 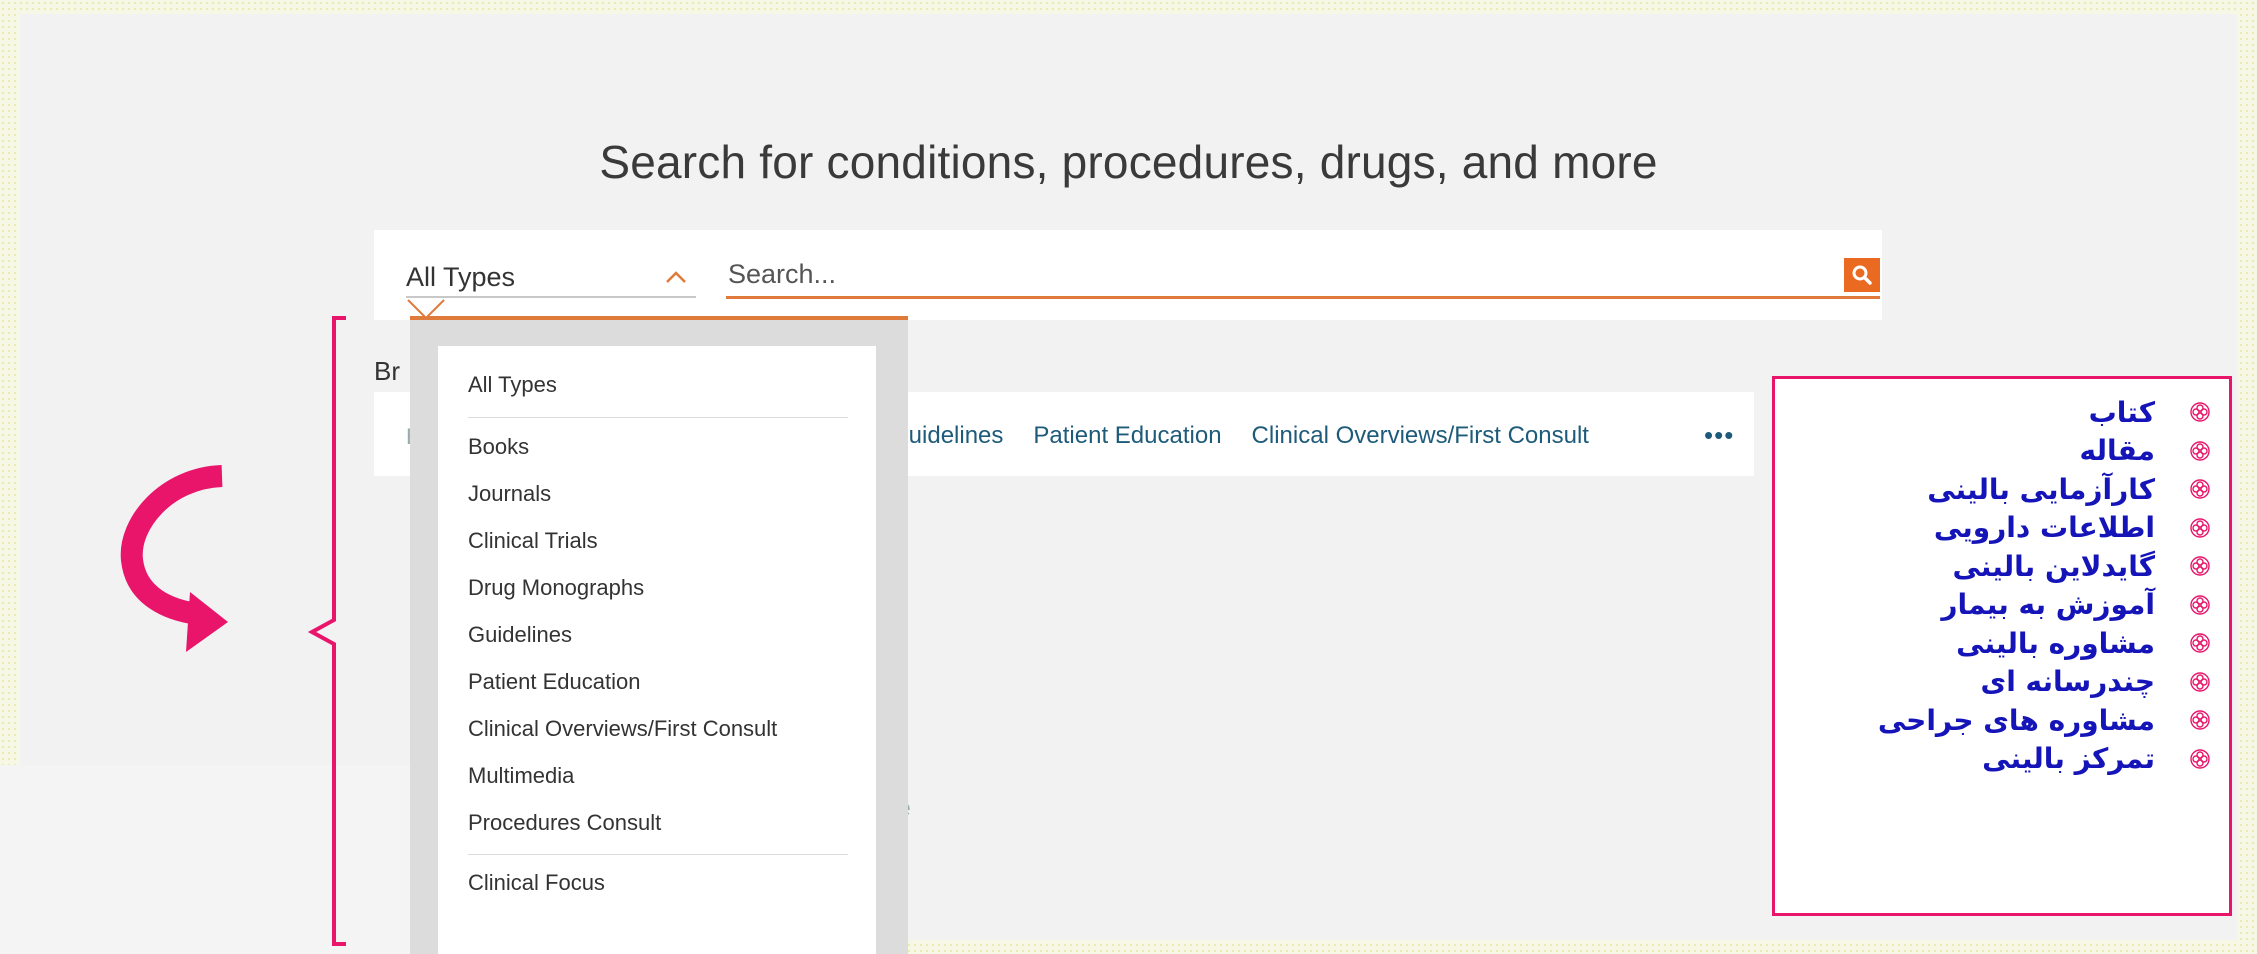 I want to click on list-item: مشاوره بالینی, so click(x=2044, y=643).